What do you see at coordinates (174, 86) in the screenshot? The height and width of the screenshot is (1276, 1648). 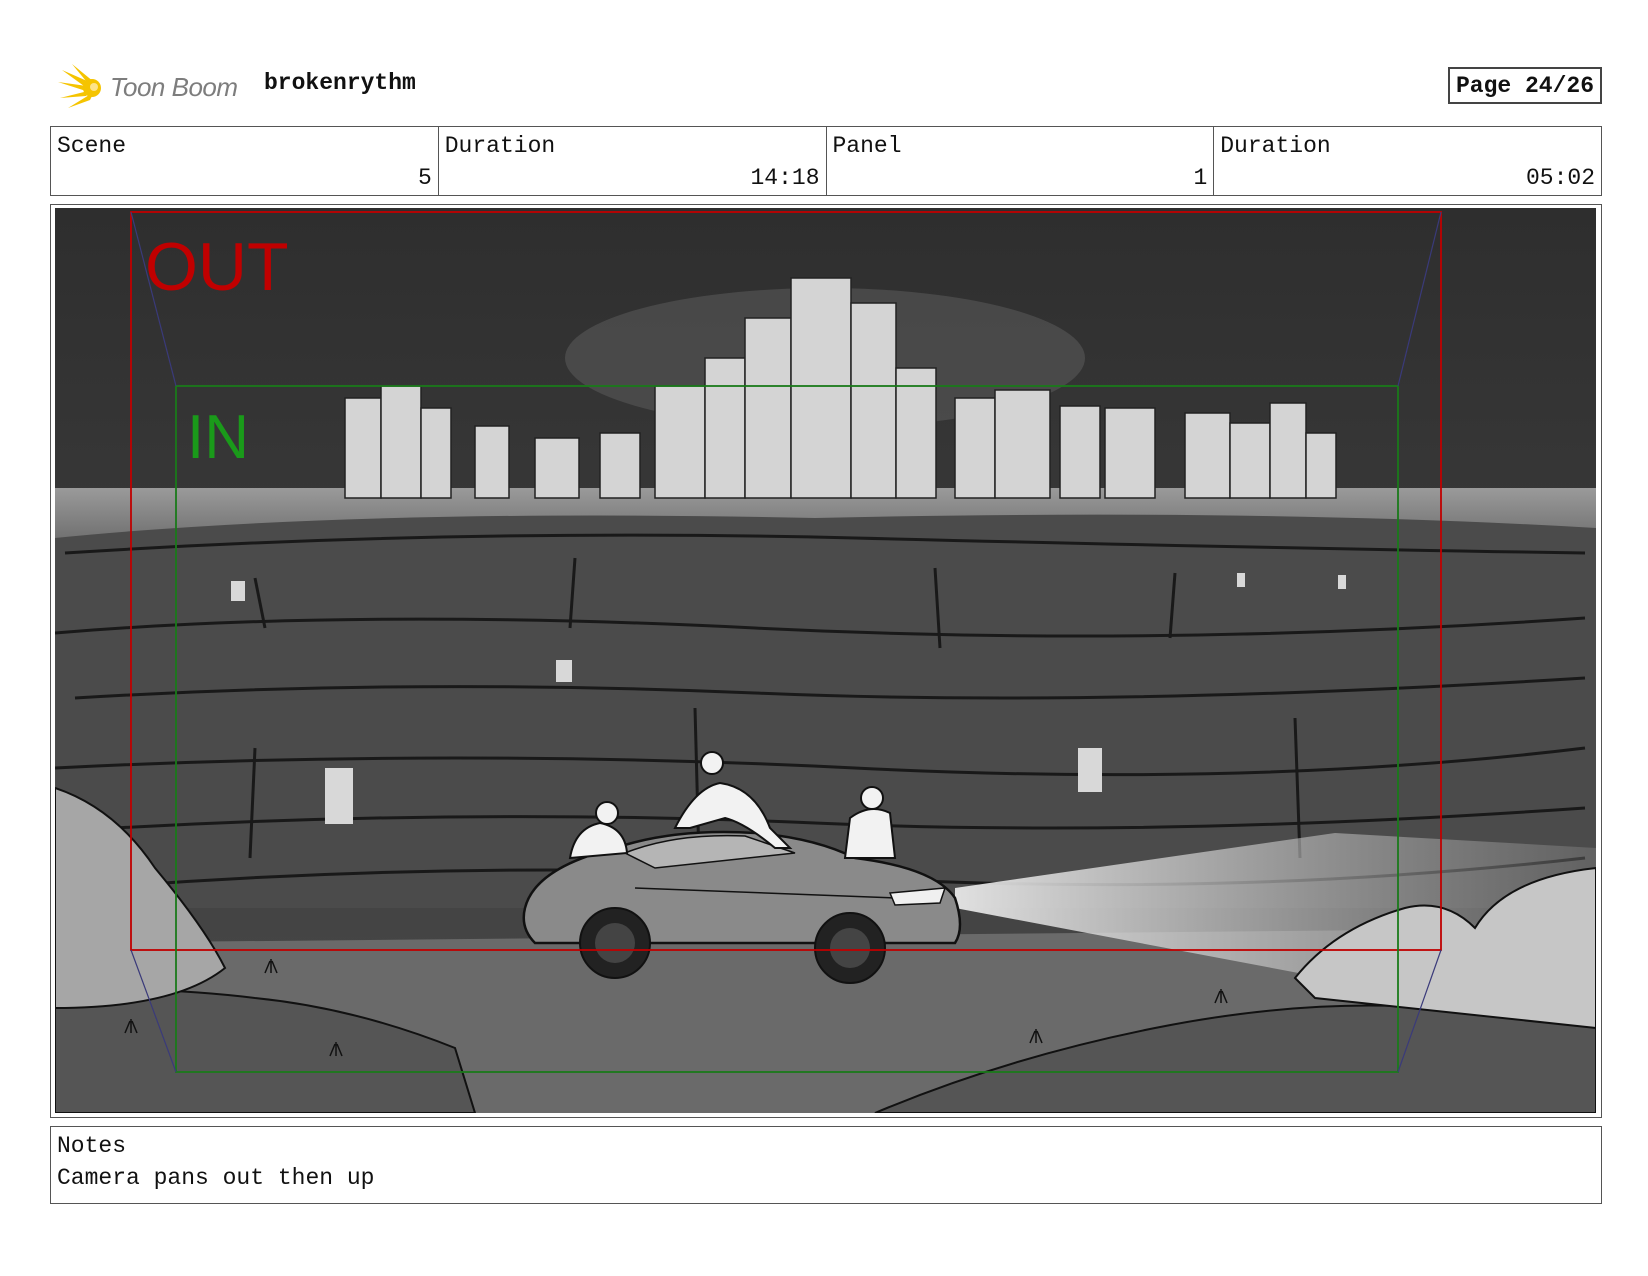 I see `logo-wordmark: Toon Boom` at bounding box center [174, 86].